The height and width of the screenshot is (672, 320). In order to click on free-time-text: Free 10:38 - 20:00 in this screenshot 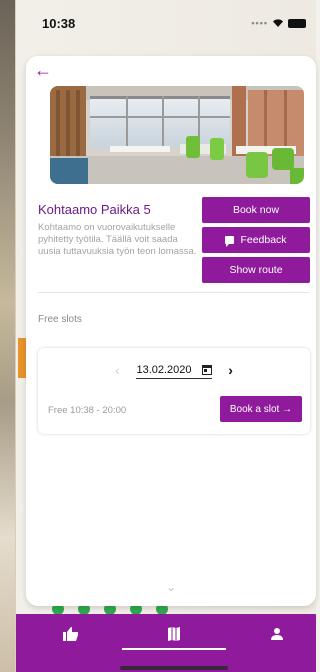, I will do `click(87, 410)`.